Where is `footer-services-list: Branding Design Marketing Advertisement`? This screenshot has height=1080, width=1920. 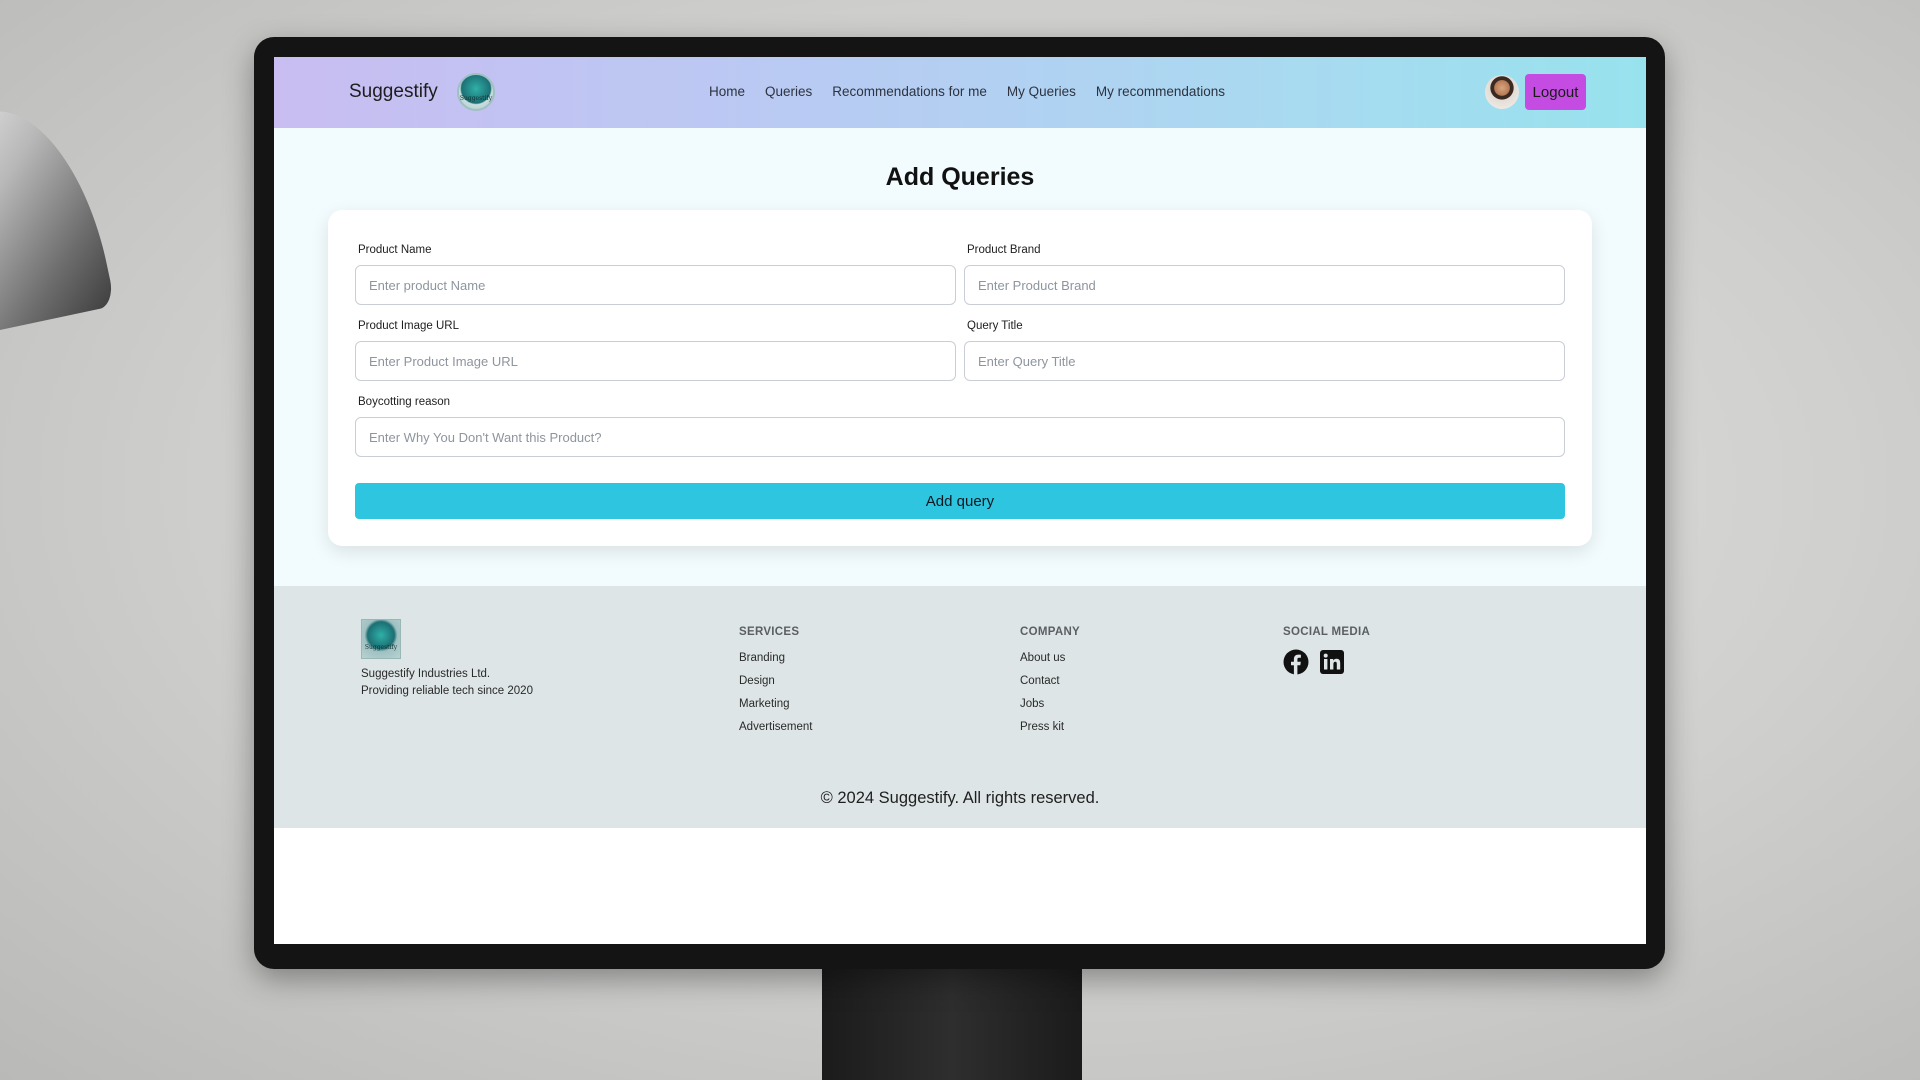 footer-services-list: Branding Design Marketing Advertisement is located at coordinates (776, 698).